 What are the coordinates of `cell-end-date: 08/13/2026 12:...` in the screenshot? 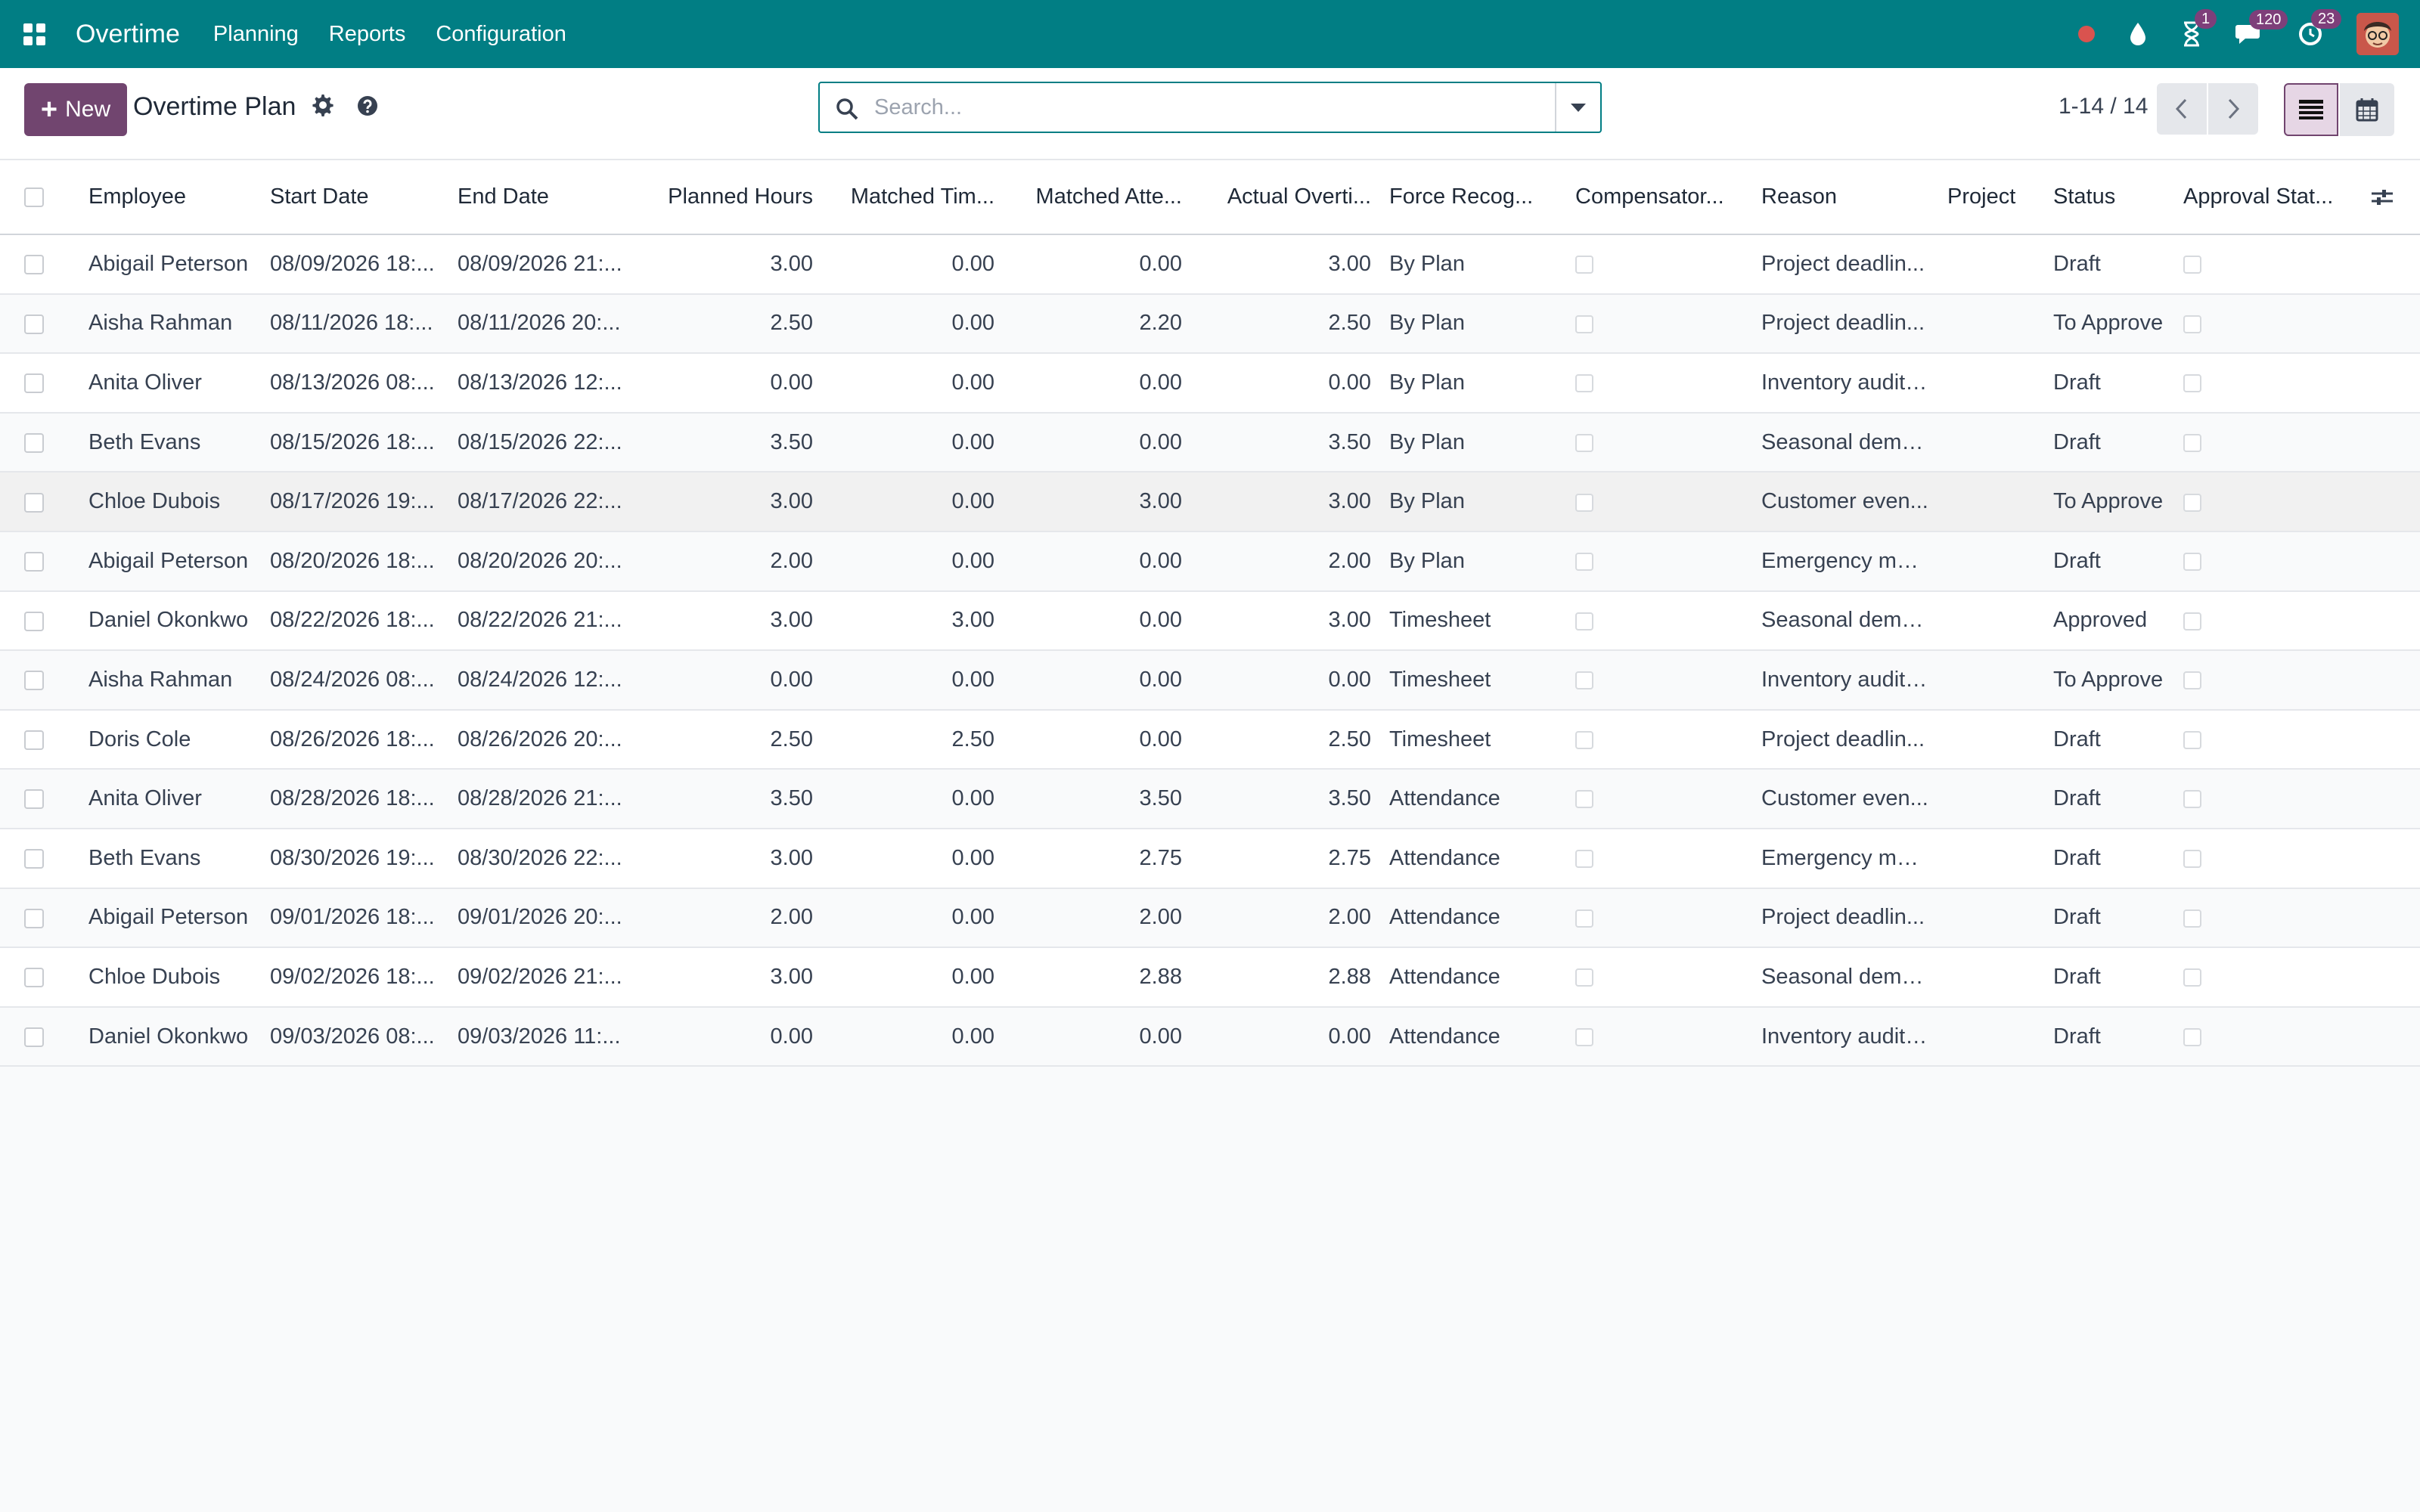 It's located at (543, 383).